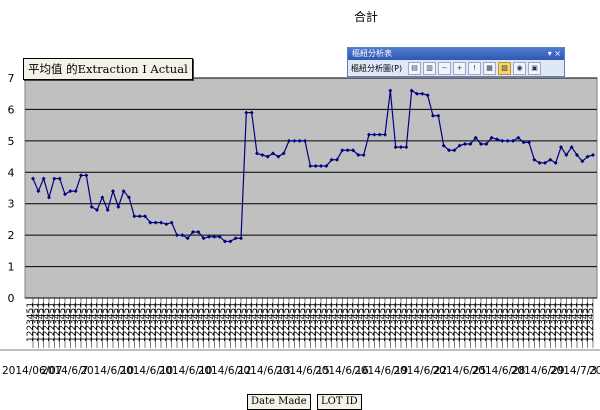 The height and width of the screenshot is (410, 600). Describe the element at coordinates (372, 53) in the screenshot. I see `toolbar-title: 樞紐分析表` at that location.